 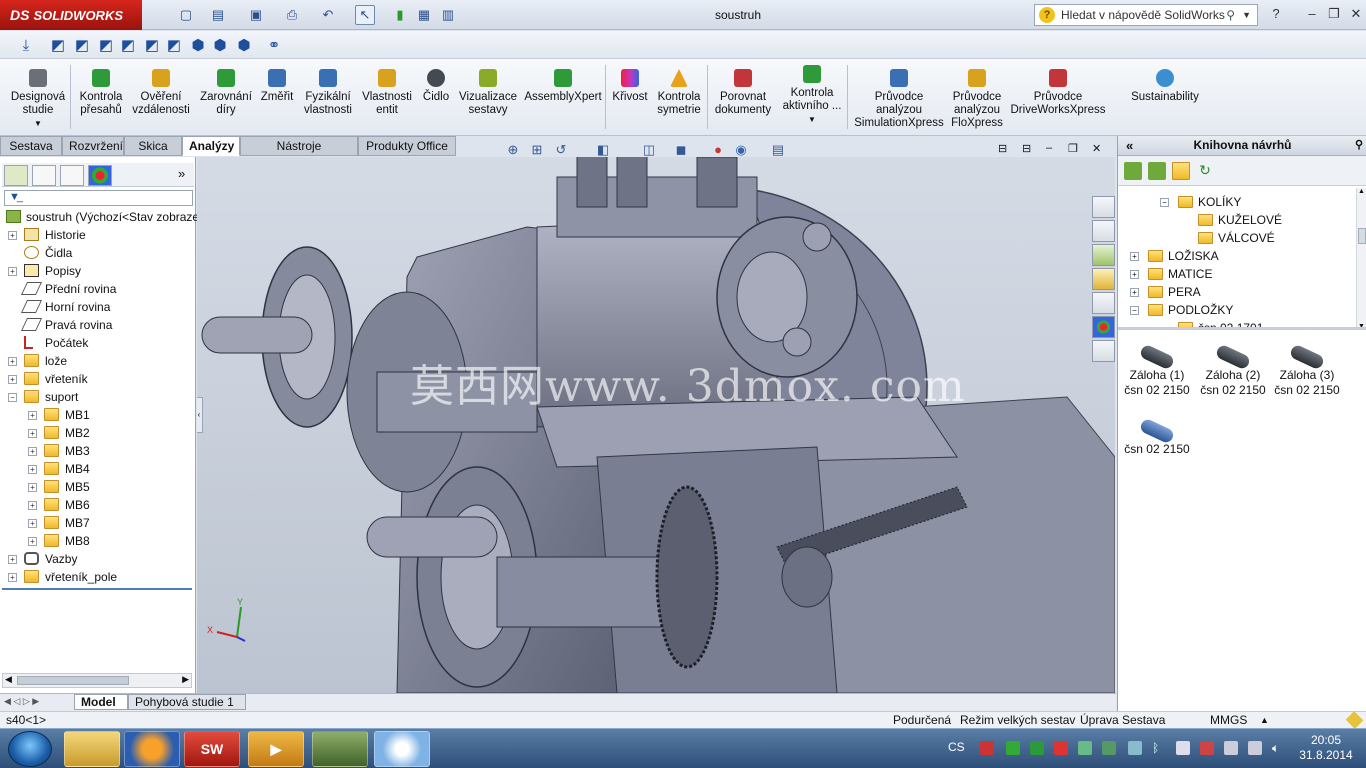 I want to click on search-icon: ⚲, so click(x=1230, y=15).